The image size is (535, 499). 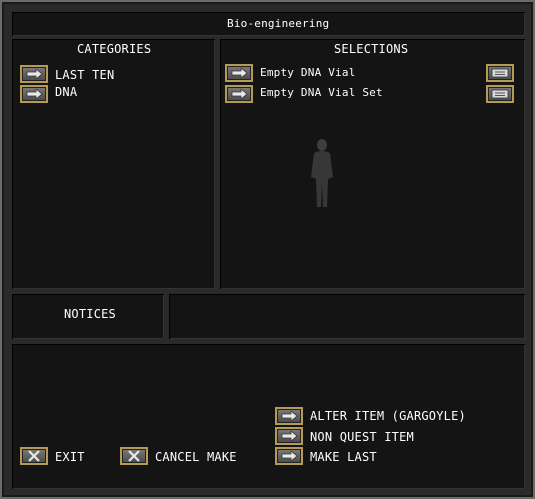 I want to click on cancel-make-label: CANCEL MAKE, so click(x=196, y=457).